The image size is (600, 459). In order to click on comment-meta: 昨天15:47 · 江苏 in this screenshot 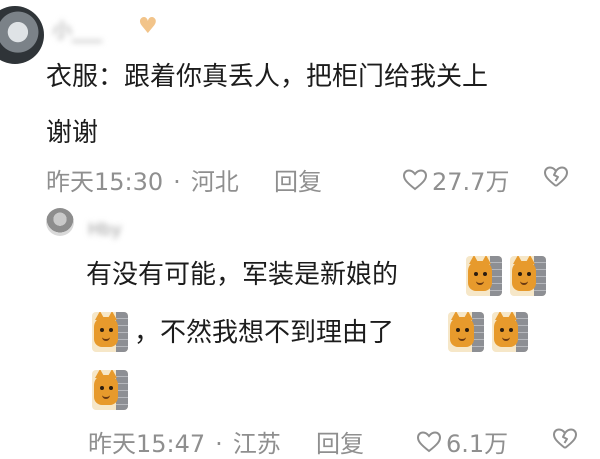, I will do `click(184, 441)`.